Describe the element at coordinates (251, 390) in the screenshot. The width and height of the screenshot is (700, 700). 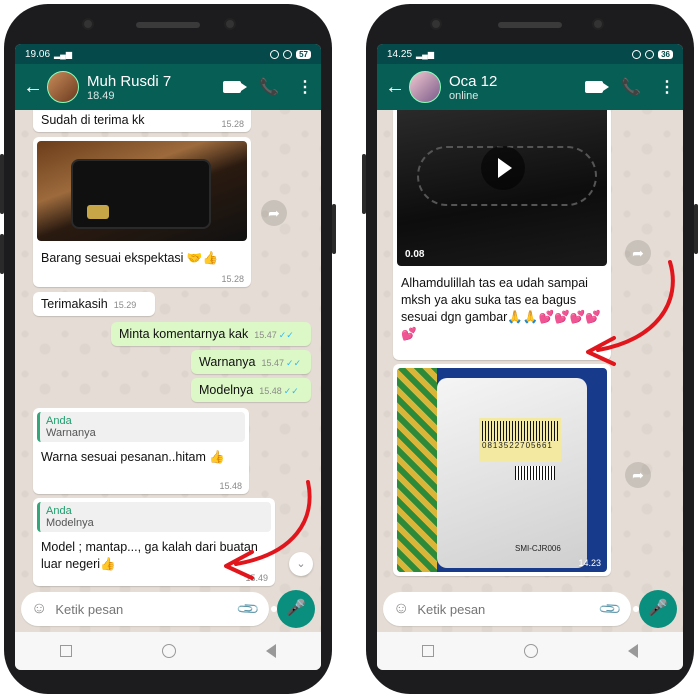
I see `message-sent: Modelnya 15.48 ✓✓` at that location.